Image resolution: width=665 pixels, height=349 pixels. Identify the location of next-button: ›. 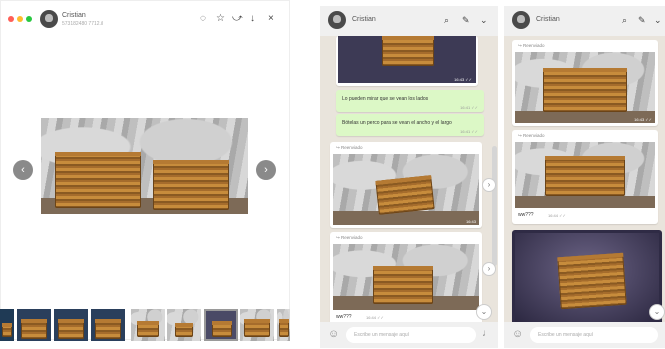
(266, 170).